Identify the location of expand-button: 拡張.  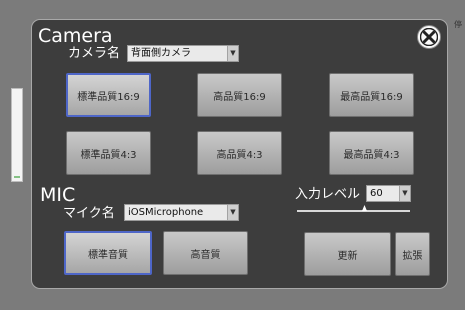
(412, 254).